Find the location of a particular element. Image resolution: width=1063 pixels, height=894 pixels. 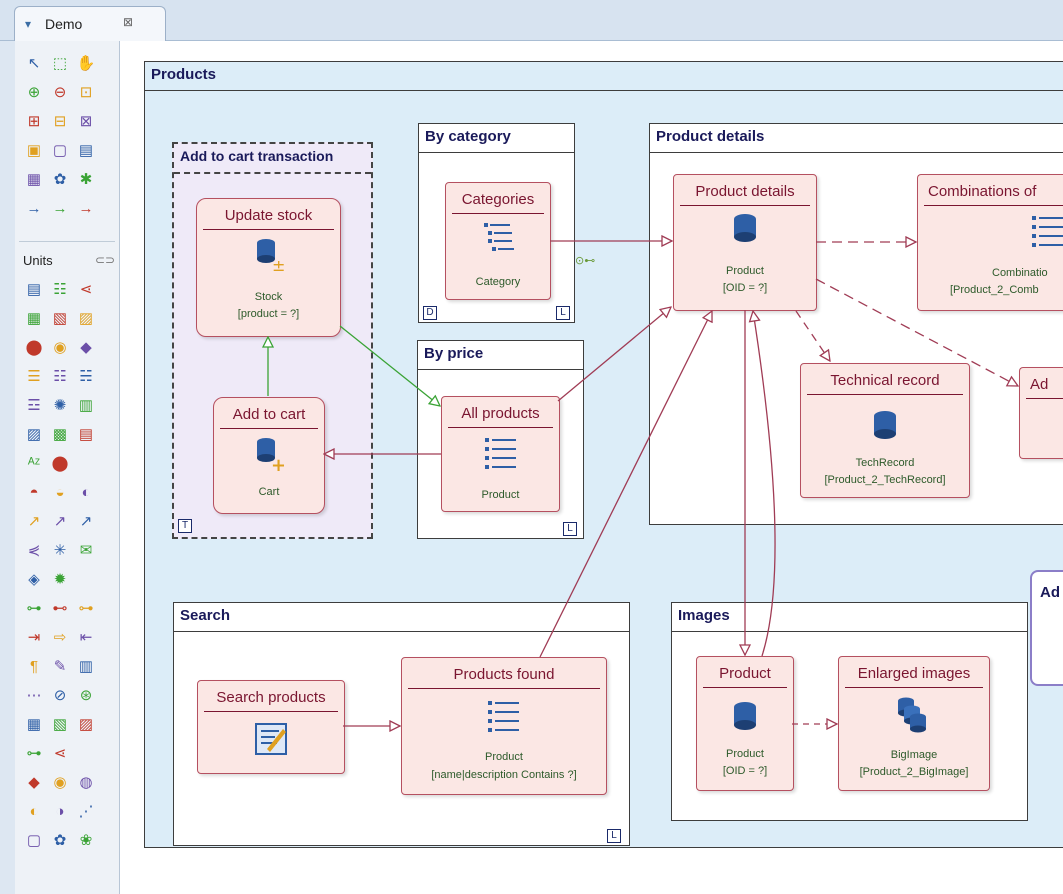

palette-row: ⋞ ✳ ✉ is located at coordinates (71, 551).